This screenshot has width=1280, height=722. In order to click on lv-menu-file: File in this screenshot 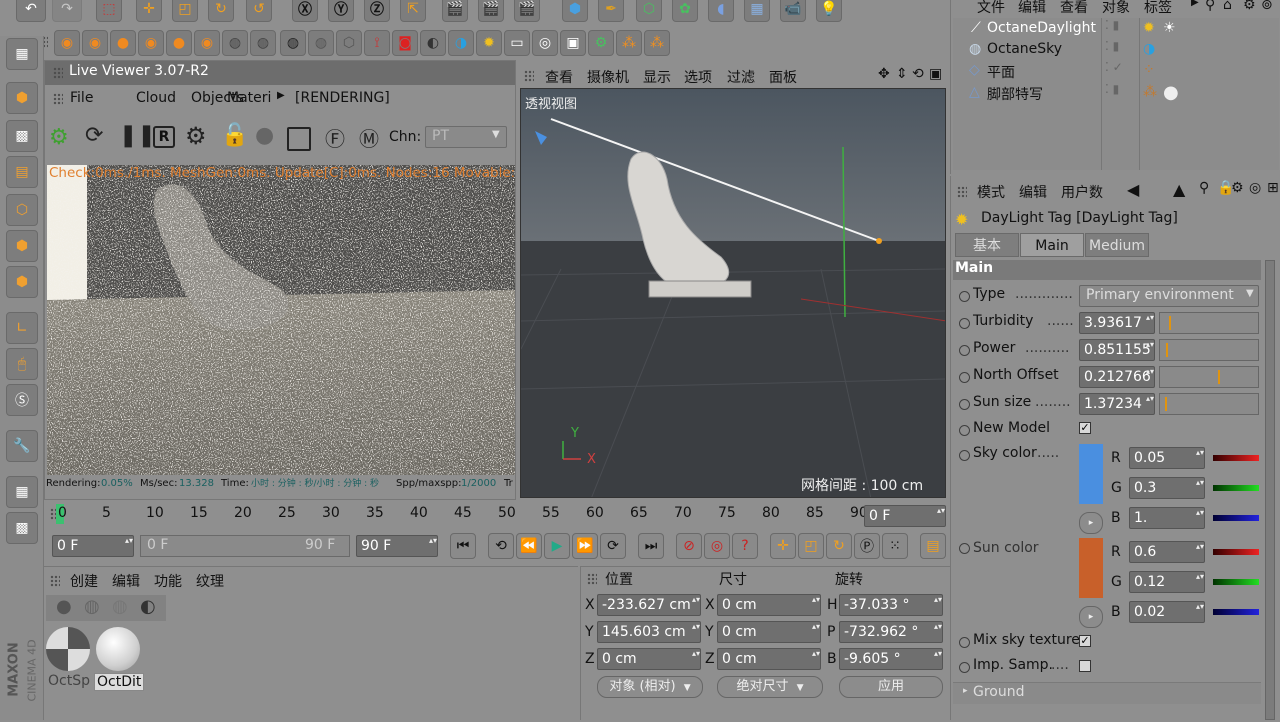, I will do `click(81, 98)`.